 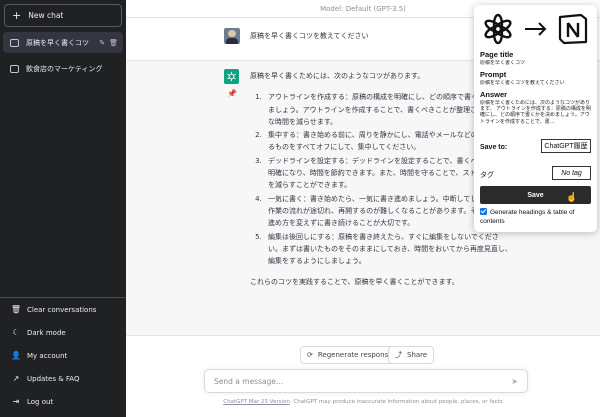 I want to click on my-account-label: My account, so click(x=47, y=355).